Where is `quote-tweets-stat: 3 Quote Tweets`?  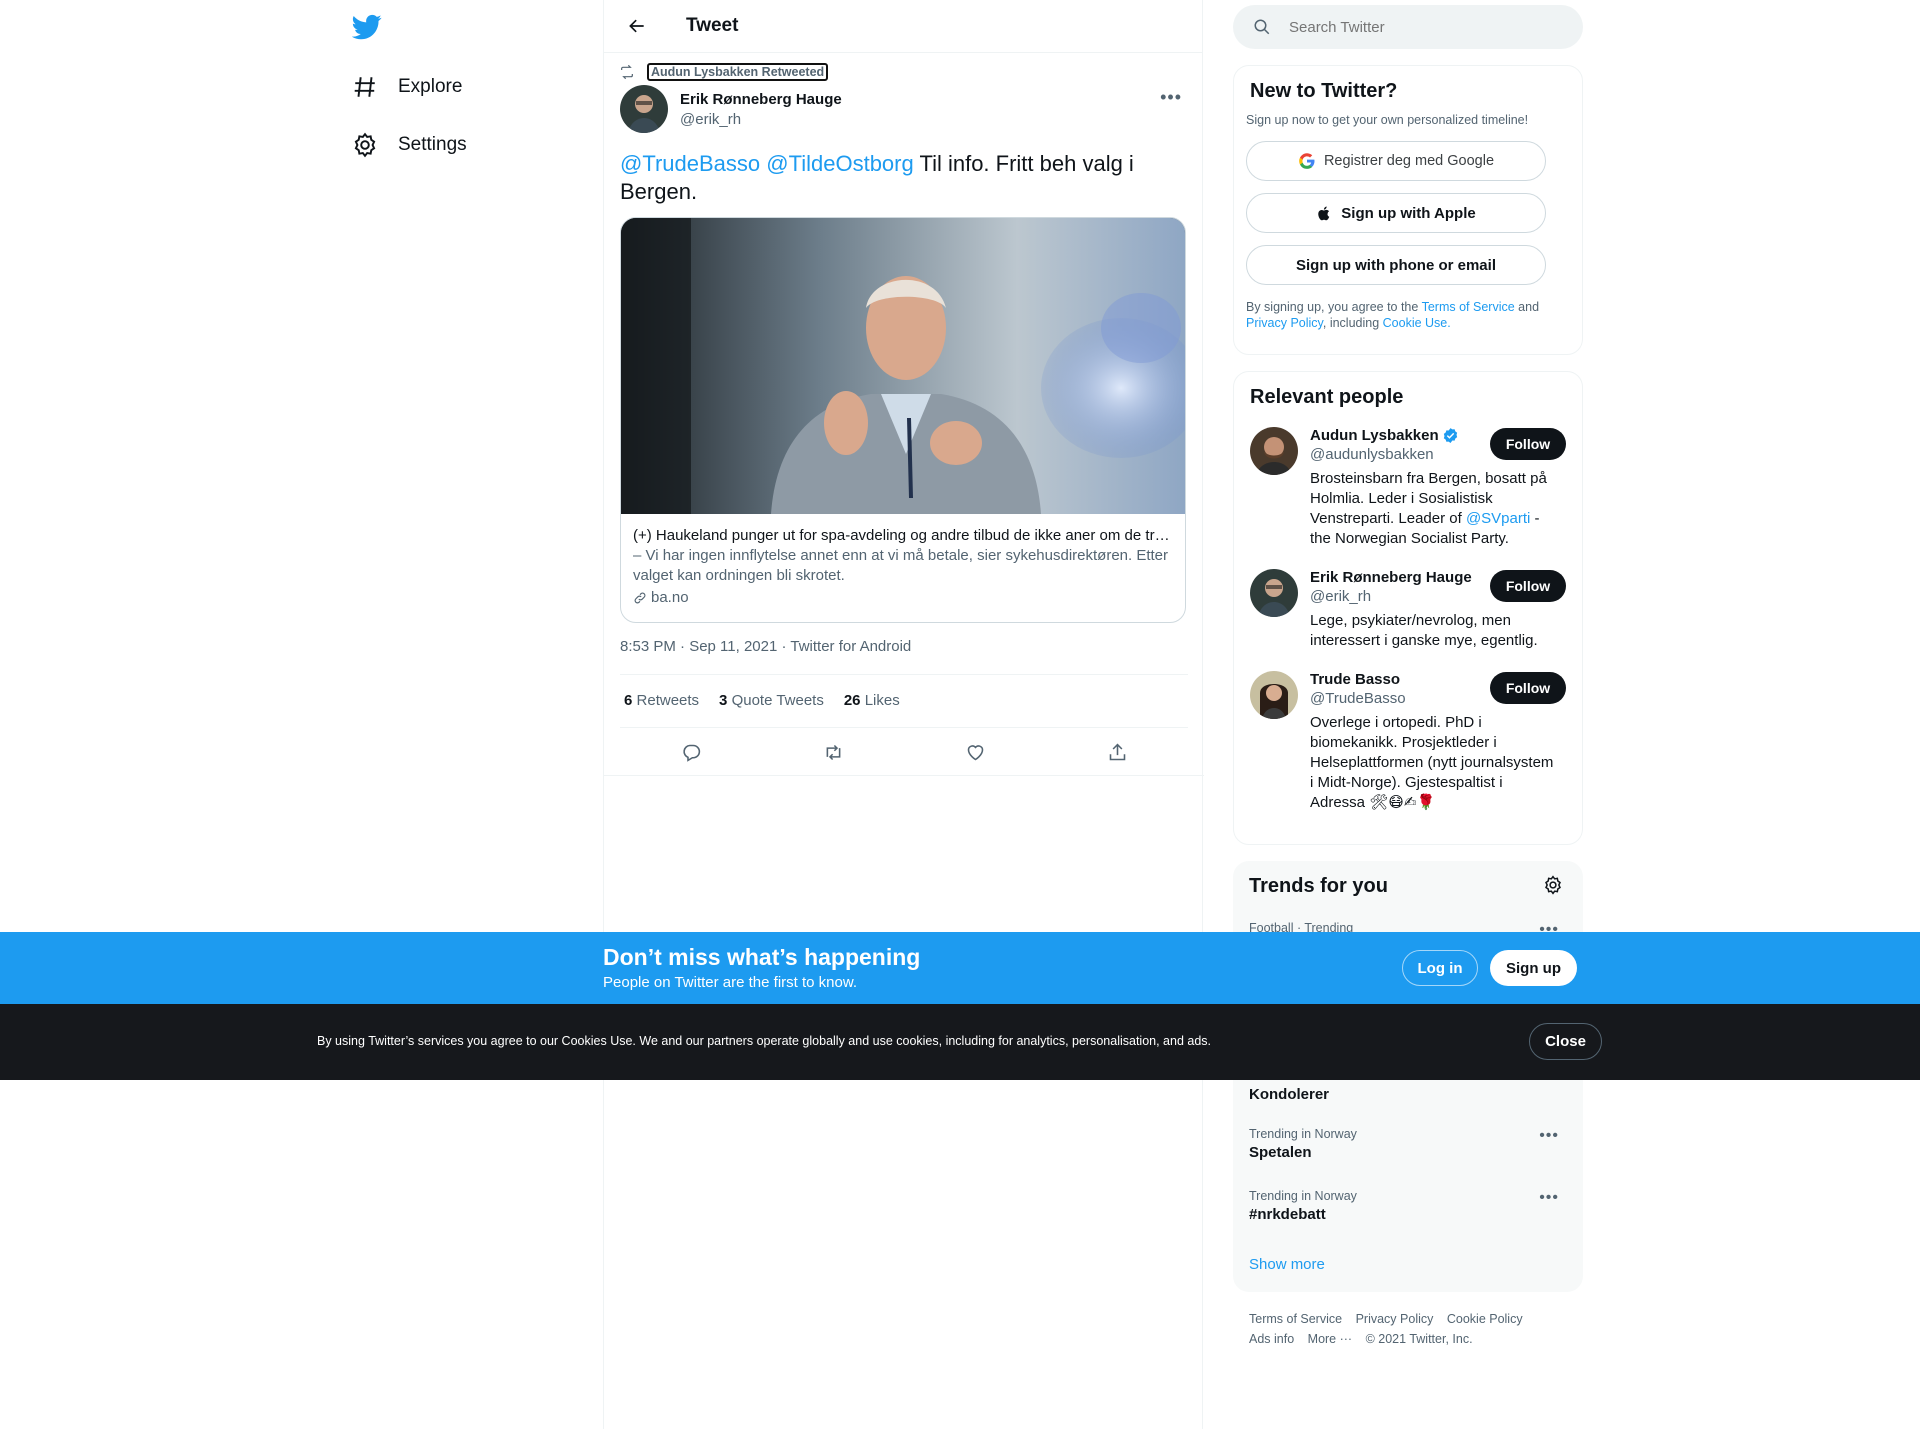
quote-tweets-stat: 3 Quote Tweets is located at coordinates (771, 700).